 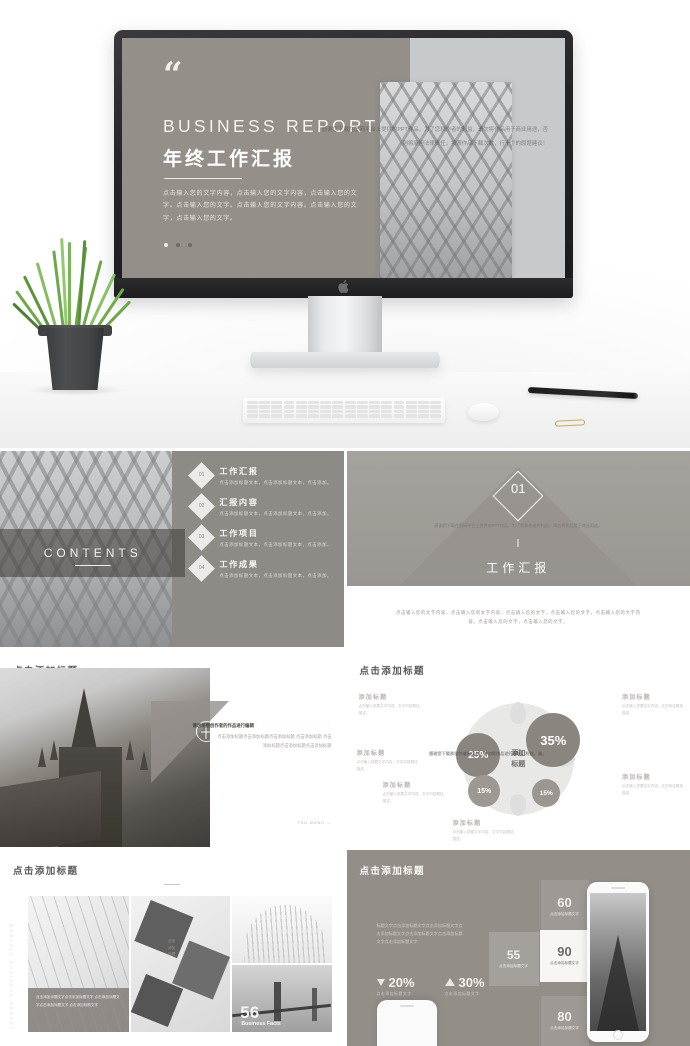 What do you see at coordinates (239, 565) in the screenshot?
I see `contents-item-heading: 工作成果` at bounding box center [239, 565].